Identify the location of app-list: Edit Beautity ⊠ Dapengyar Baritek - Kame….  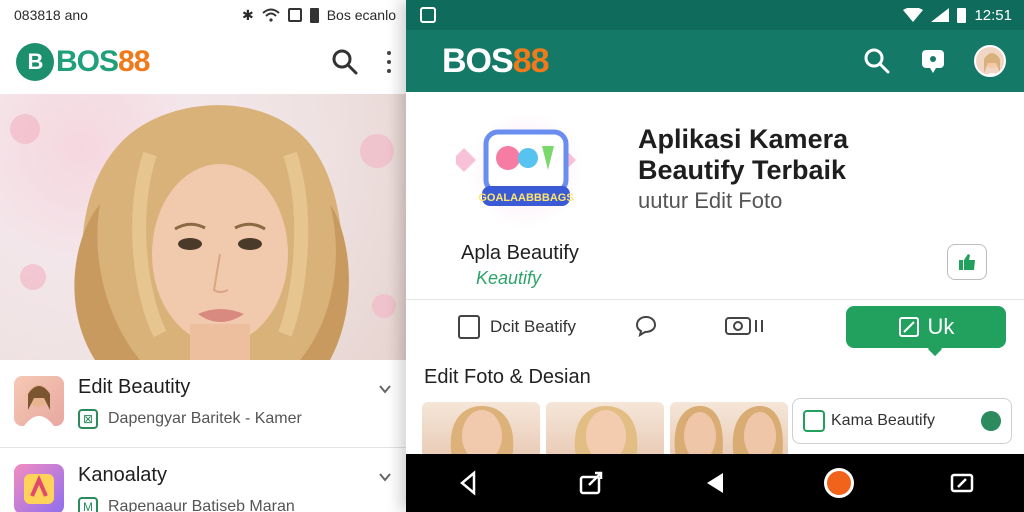
(203, 436).